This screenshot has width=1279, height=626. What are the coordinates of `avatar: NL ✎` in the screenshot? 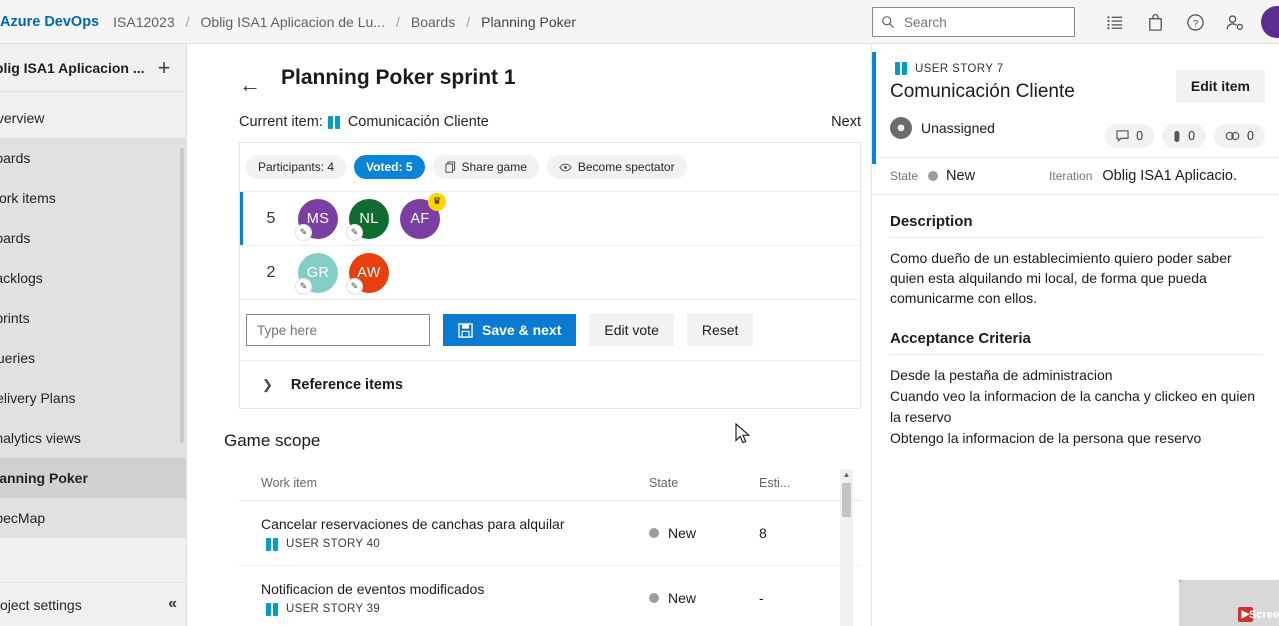 It's located at (367, 219).